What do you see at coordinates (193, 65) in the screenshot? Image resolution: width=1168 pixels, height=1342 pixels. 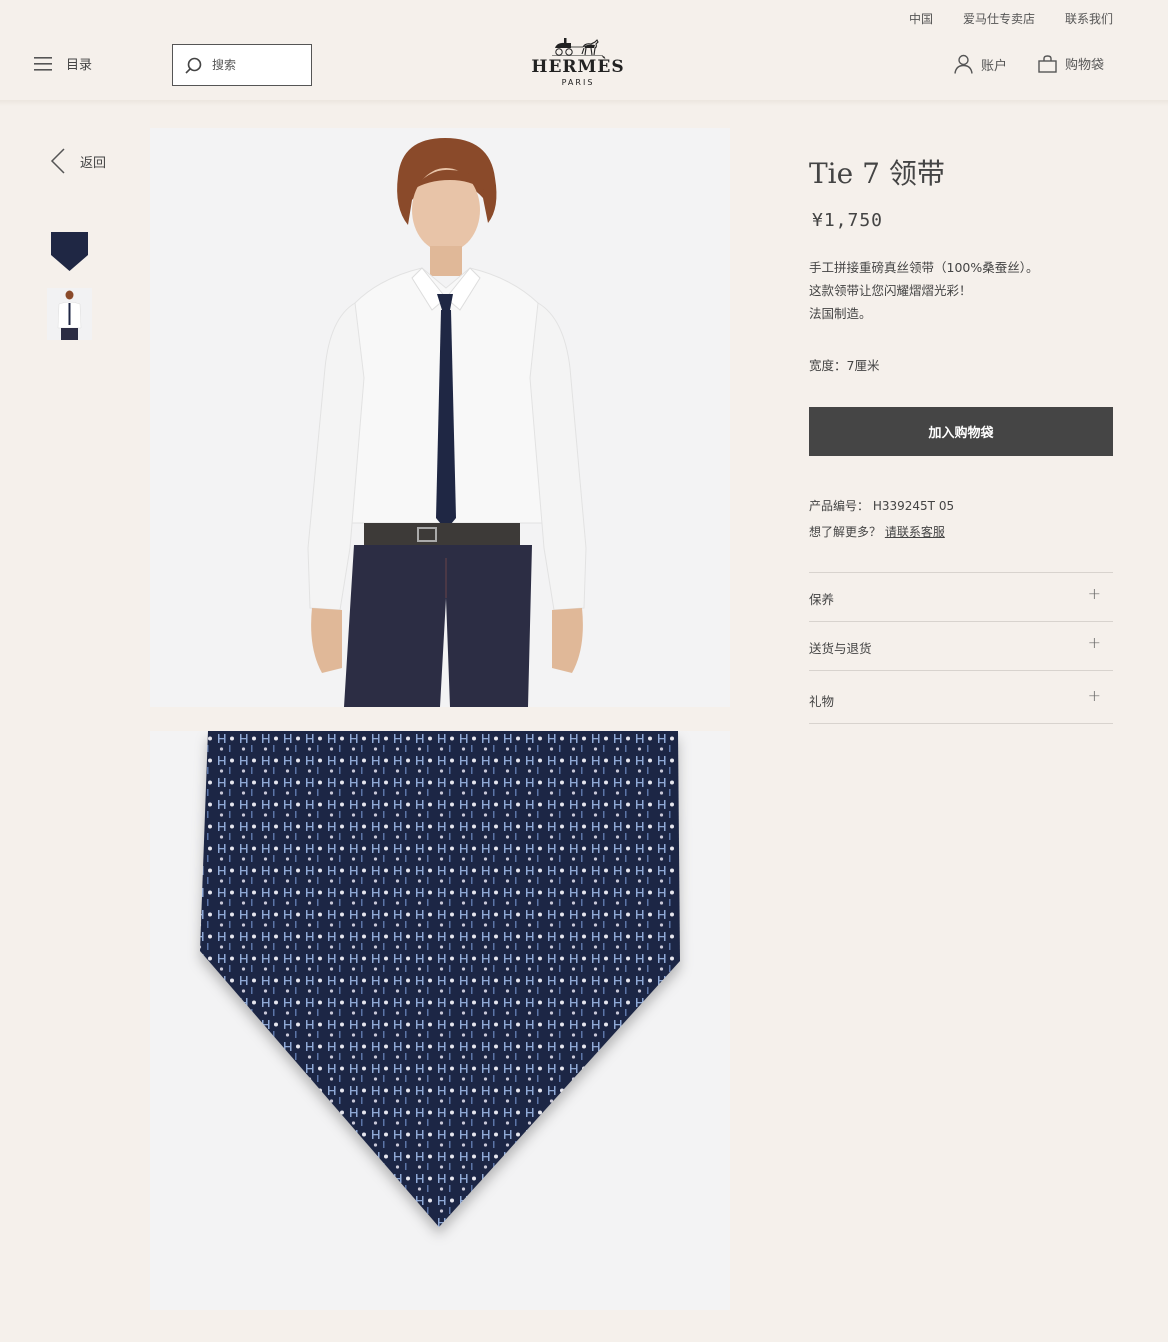 I see `search-icon` at bounding box center [193, 65].